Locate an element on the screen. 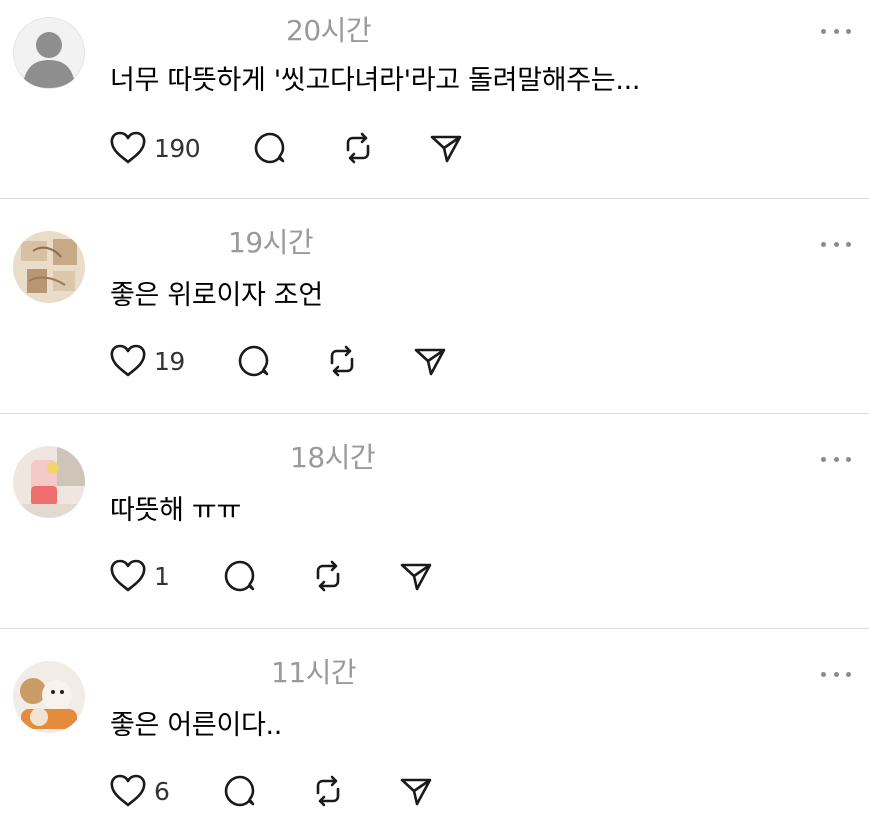  post-meta: 19시간 is located at coordinates (212, 241).